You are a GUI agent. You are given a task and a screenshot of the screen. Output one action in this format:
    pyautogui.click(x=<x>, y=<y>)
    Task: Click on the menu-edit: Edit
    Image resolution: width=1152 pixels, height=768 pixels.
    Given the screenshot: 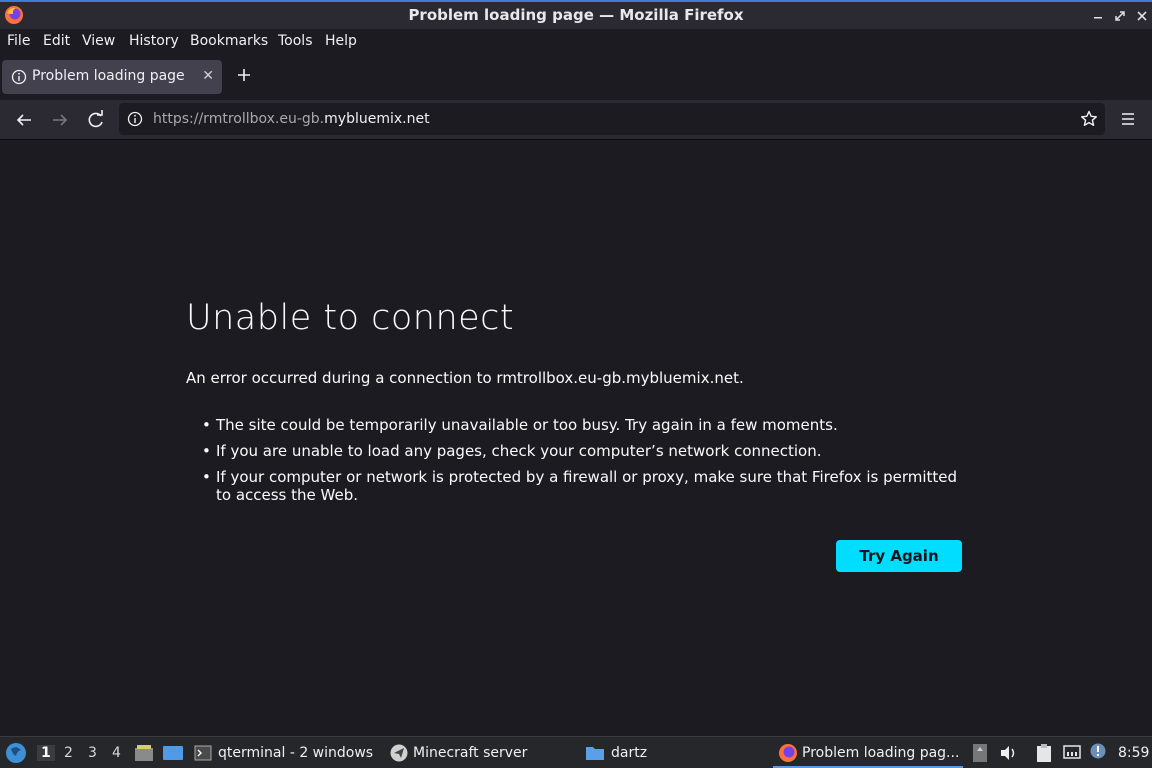 What is the action you would take?
    pyautogui.click(x=56, y=41)
    